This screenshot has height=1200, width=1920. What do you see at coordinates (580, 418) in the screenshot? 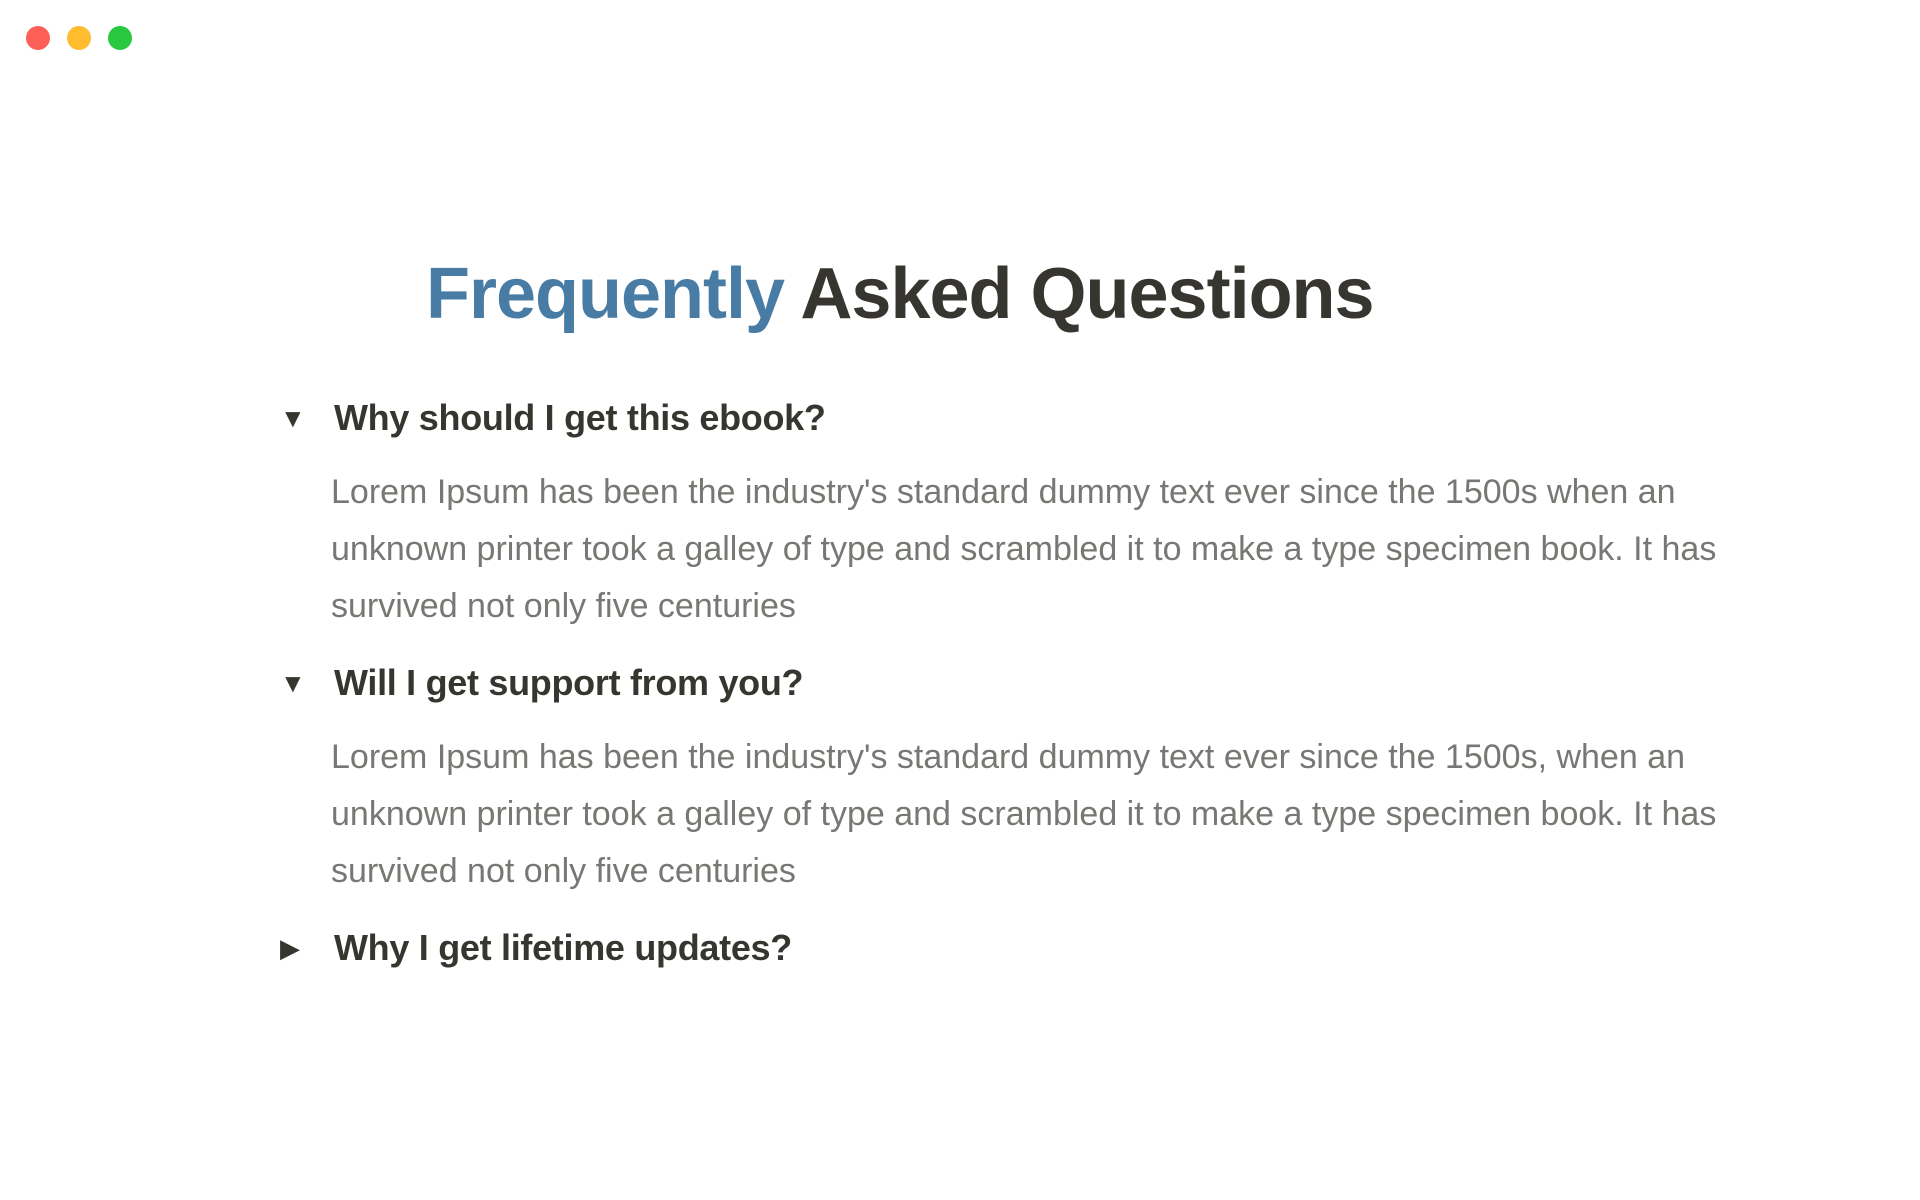
I see `faq-question: Why should I get this ebook?` at bounding box center [580, 418].